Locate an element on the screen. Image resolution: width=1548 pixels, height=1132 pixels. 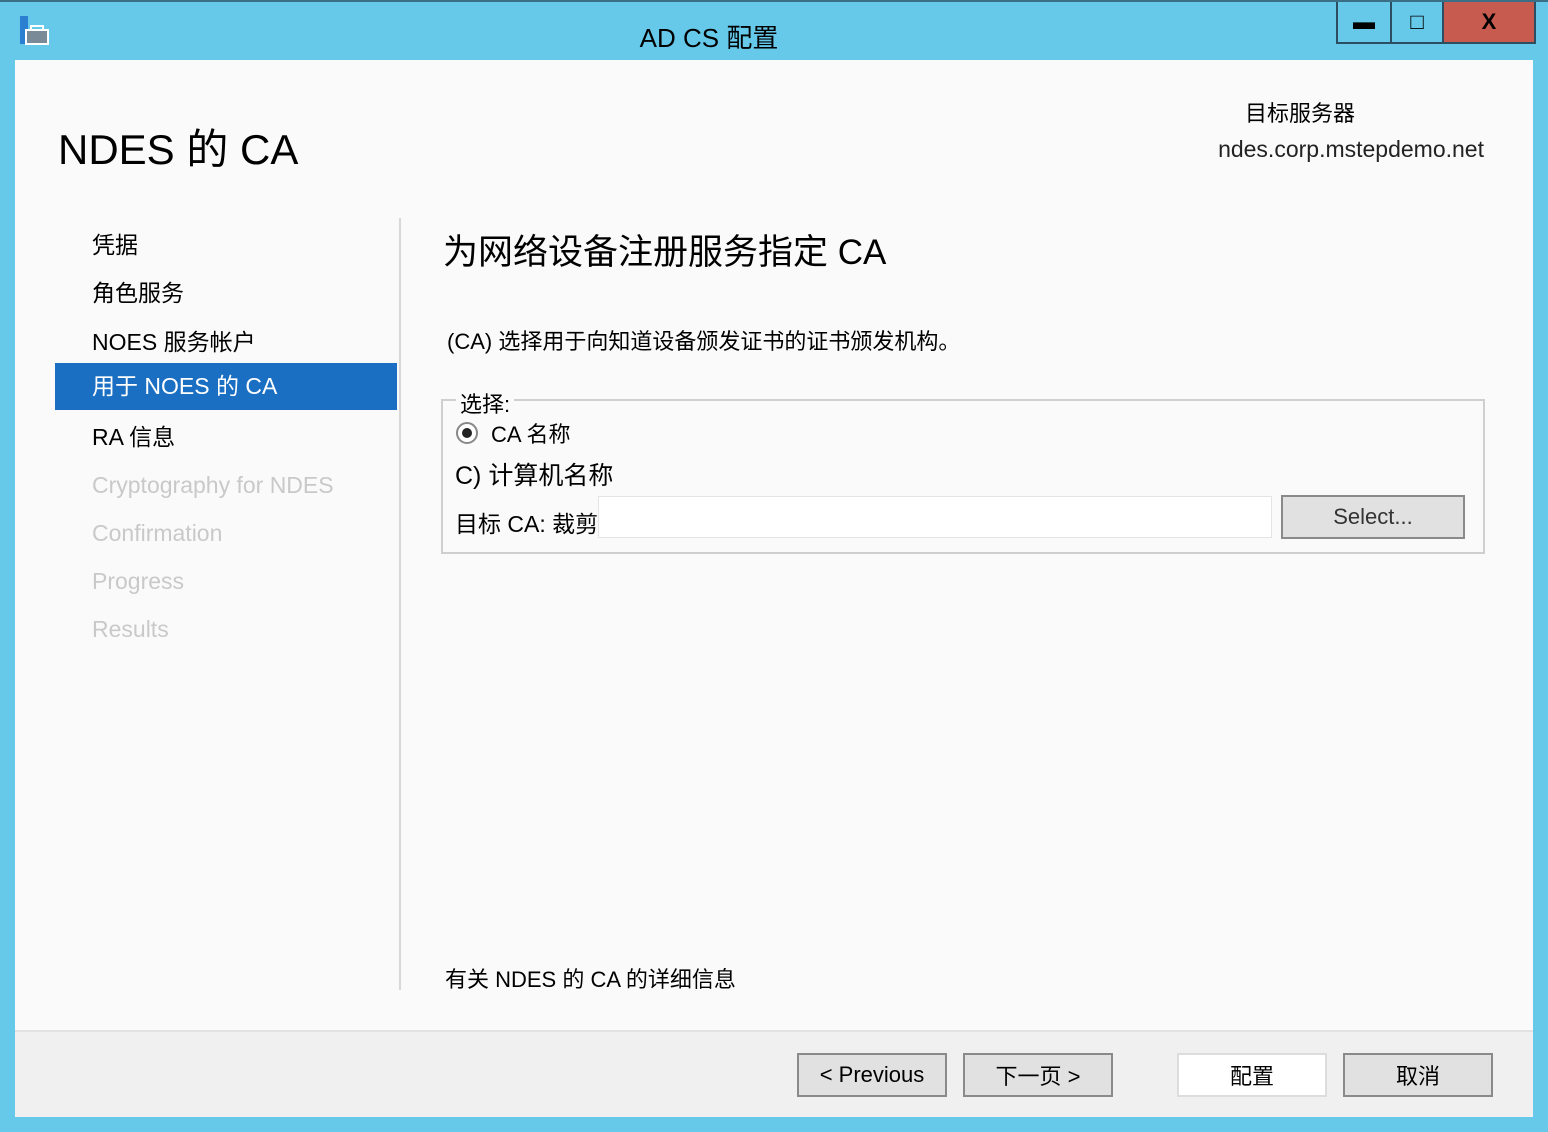
sidebar-item-credentials: 凭据 is located at coordinates (226, 245).